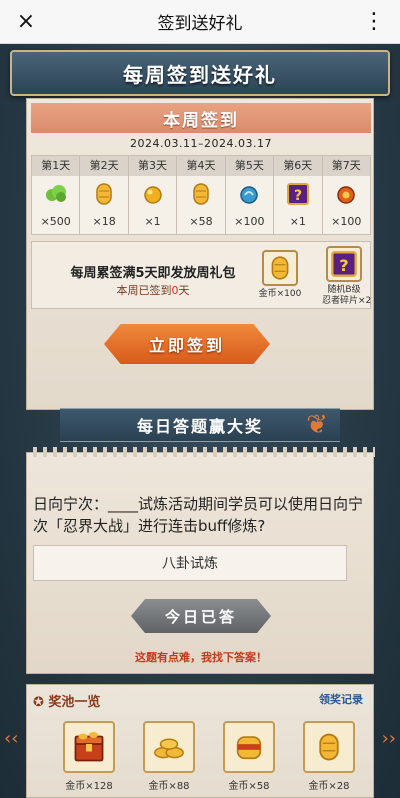 The width and height of the screenshot is (400, 798). I want to click on quiz-banner-title: 每日答题赢大奖, so click(199, 426).